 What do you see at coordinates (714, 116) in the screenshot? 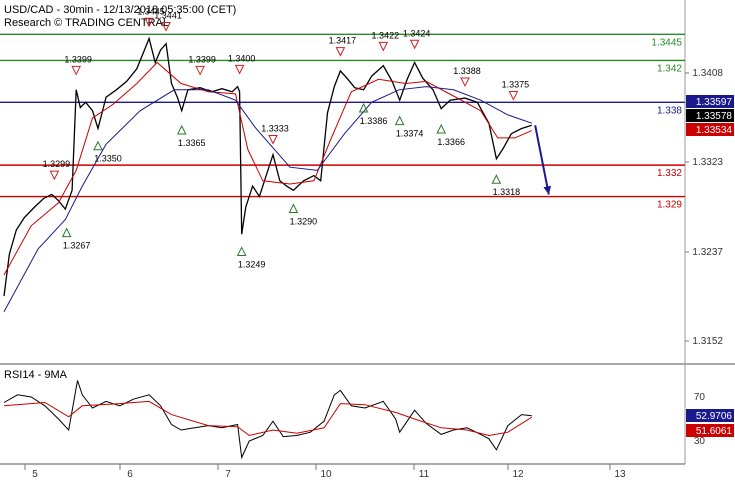
I see `current-value-label-price: 1.33578` at bounding box center [714, 116].